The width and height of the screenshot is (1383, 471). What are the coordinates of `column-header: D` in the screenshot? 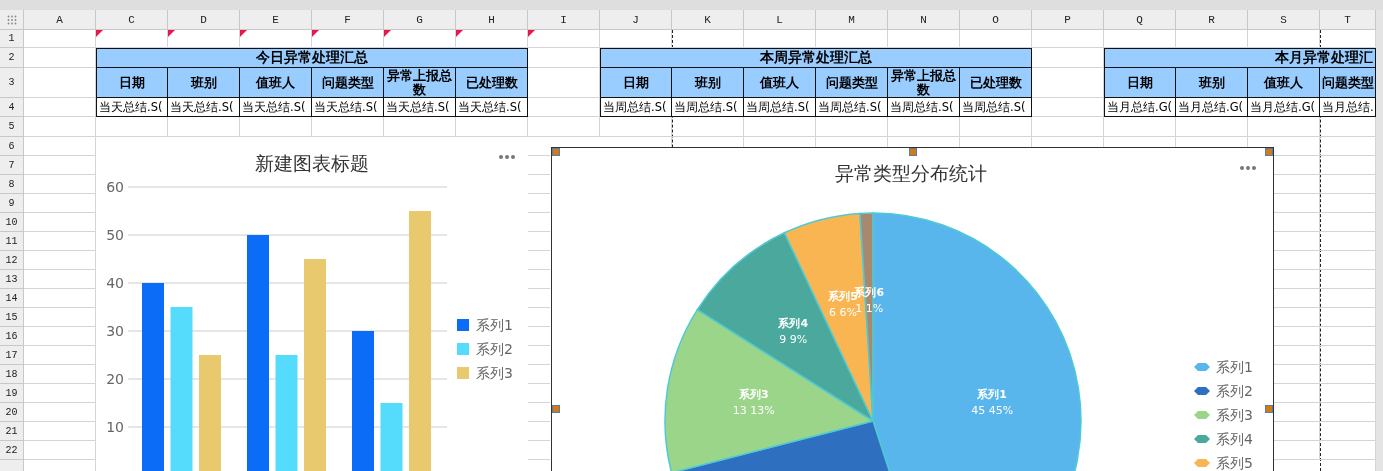 It's located at (204, 20).